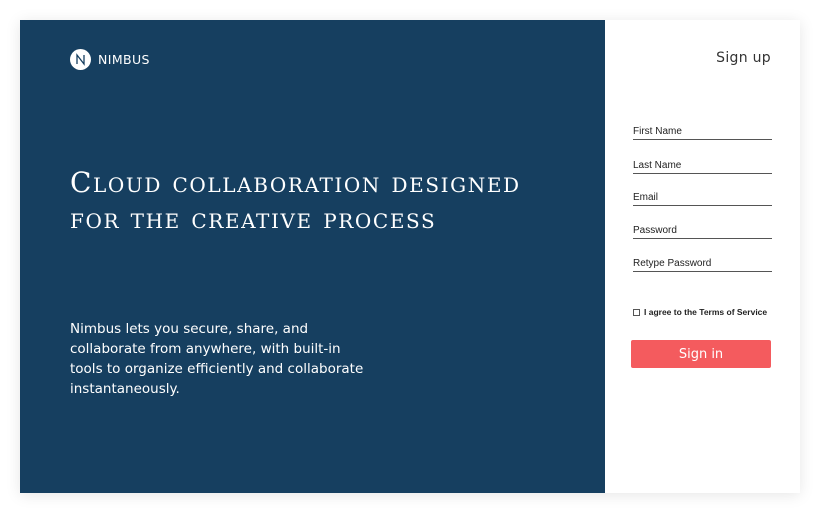 This screenshot has width=820, height=513. What do you see at coordinates (702, 197) in the screenshot?
I see `email-field` at bounding box center [702, 197].